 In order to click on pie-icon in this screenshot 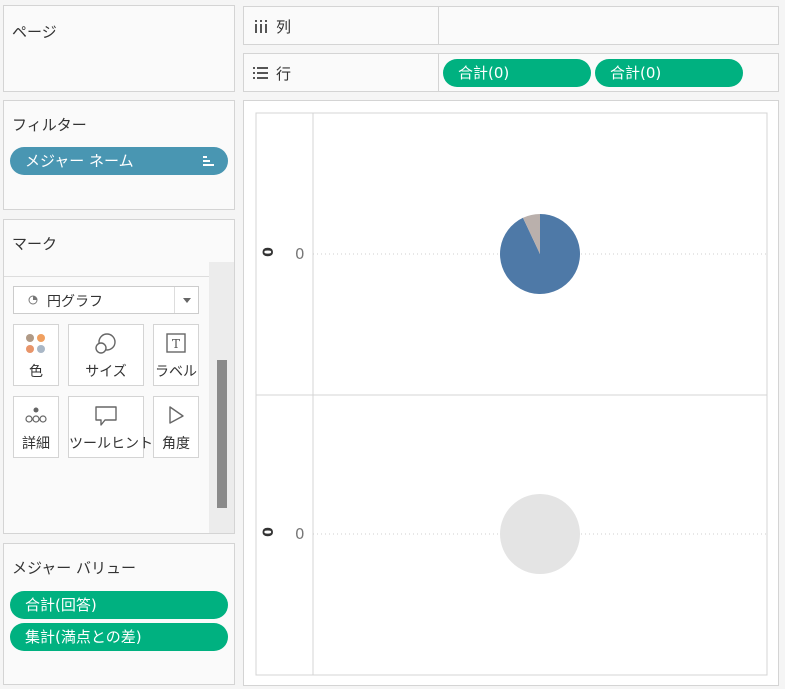, I will do `click(33, 300)`.